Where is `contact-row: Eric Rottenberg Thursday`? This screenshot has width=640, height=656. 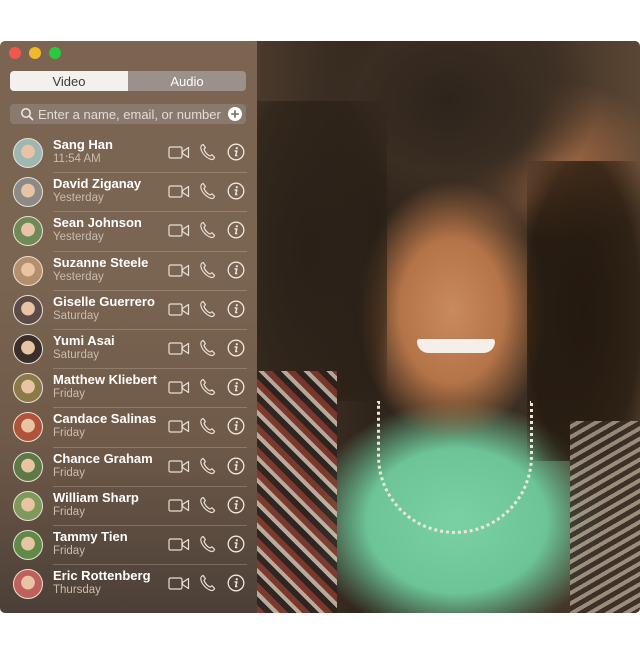
contact-row: Eric Rottenberg Thursday is located at coordinates (128, 584).